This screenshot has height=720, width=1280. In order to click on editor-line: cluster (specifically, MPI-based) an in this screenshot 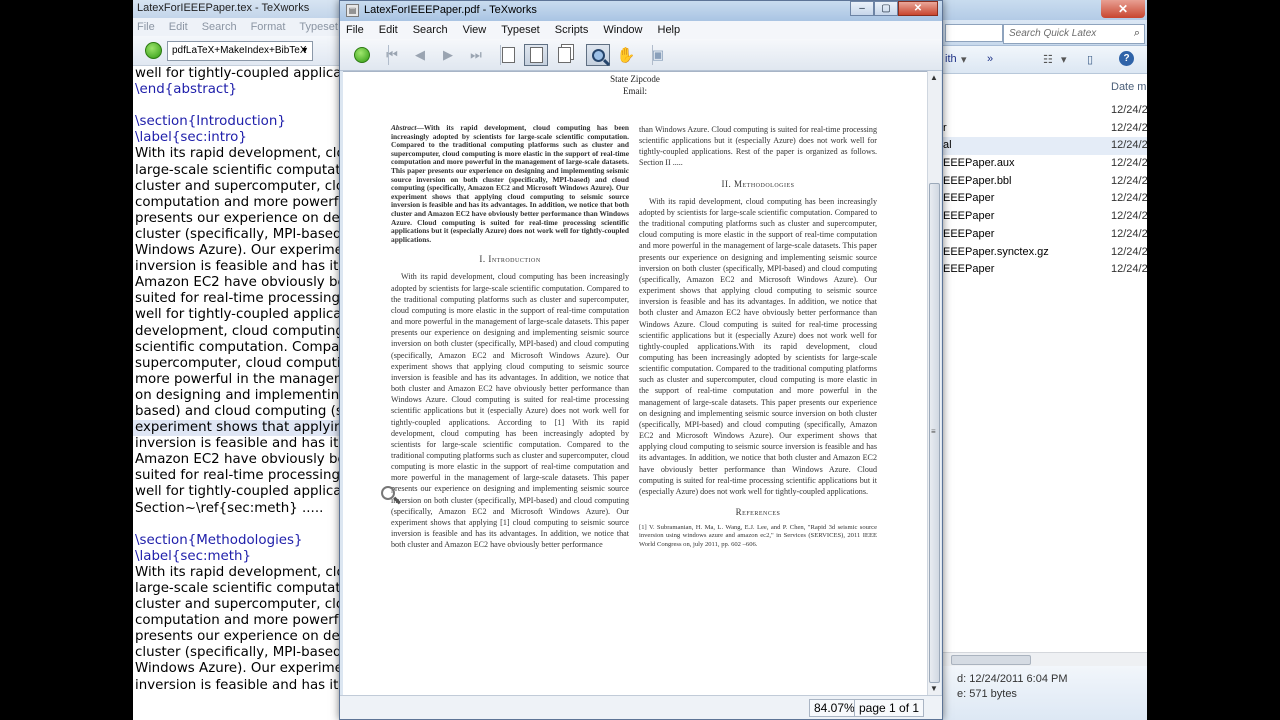, I will do `click(239, 653)`.